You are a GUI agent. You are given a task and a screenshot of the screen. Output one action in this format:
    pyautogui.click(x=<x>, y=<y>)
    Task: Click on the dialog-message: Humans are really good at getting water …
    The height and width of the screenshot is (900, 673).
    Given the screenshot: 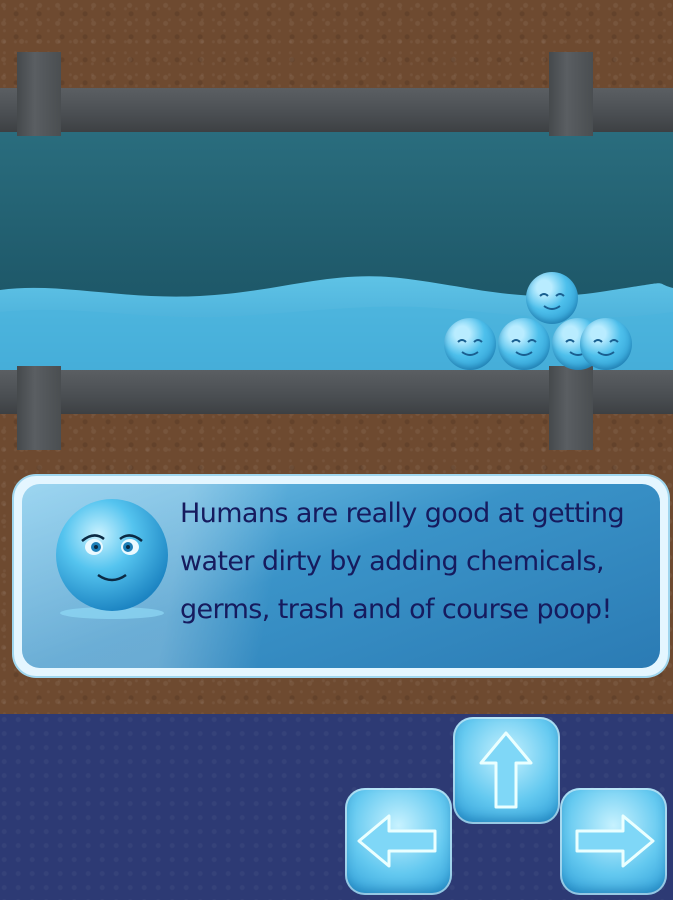 What is the action you would take?
    pyautogui.click(x=422, y=562)
    